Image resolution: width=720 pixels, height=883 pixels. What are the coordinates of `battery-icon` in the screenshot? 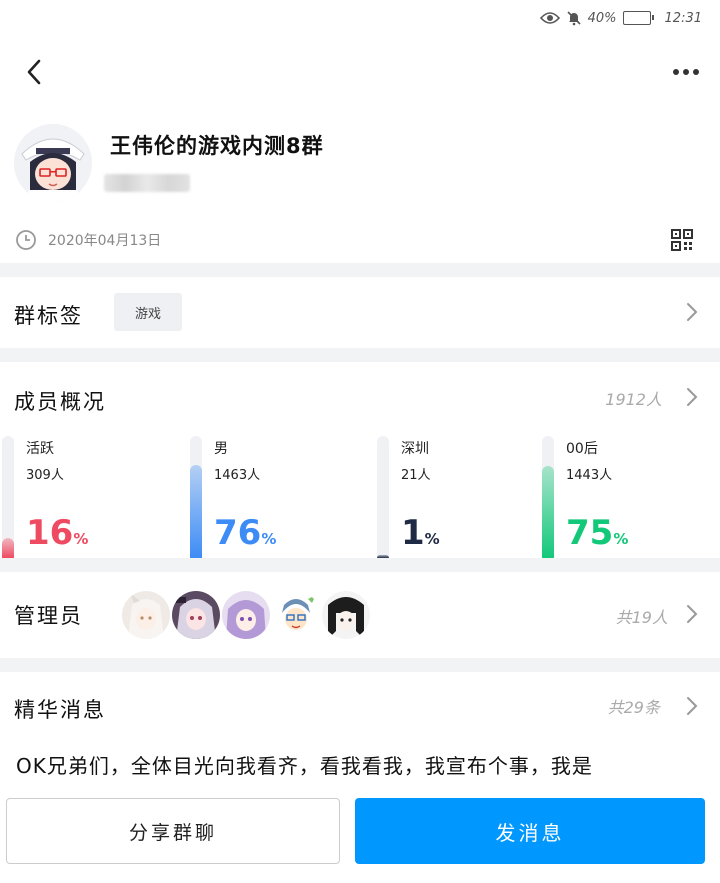 It's located at (638, 18).